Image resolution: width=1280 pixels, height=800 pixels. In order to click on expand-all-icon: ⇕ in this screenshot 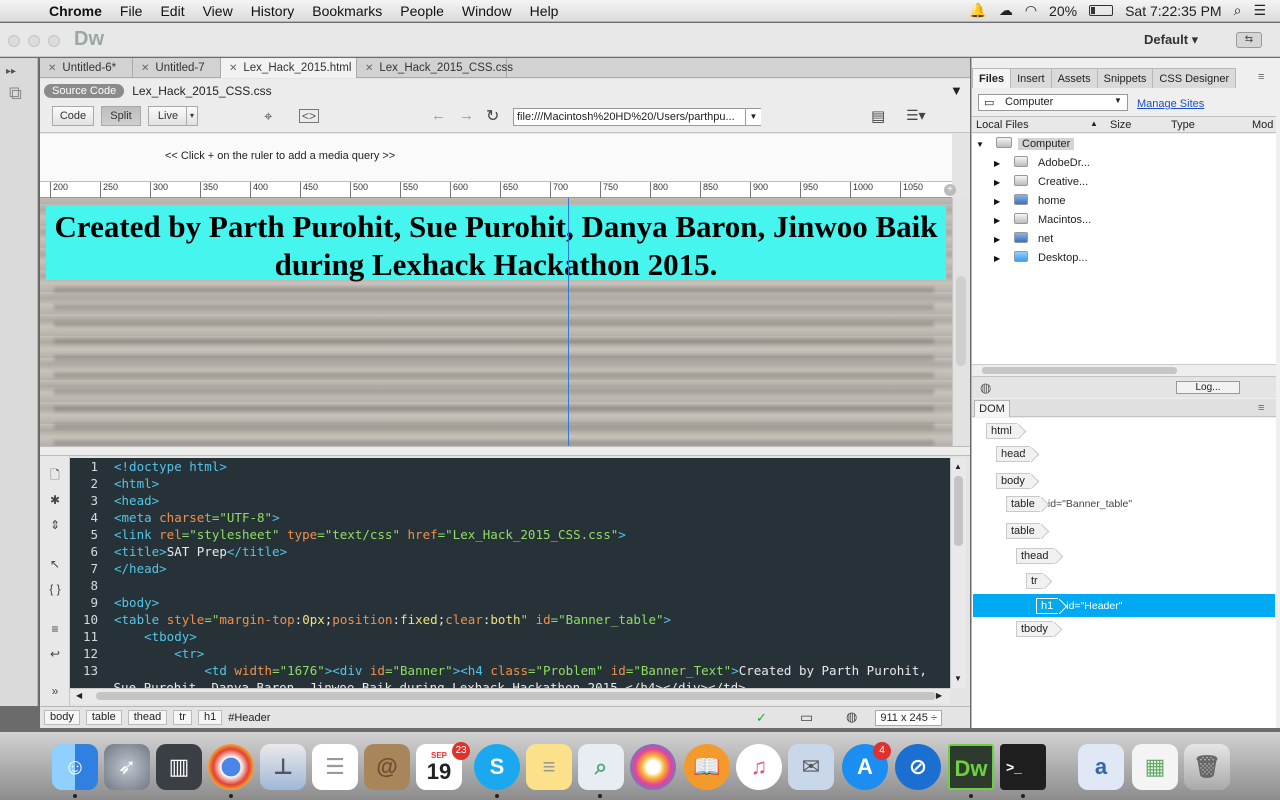, I will do `click(55, 525)`.